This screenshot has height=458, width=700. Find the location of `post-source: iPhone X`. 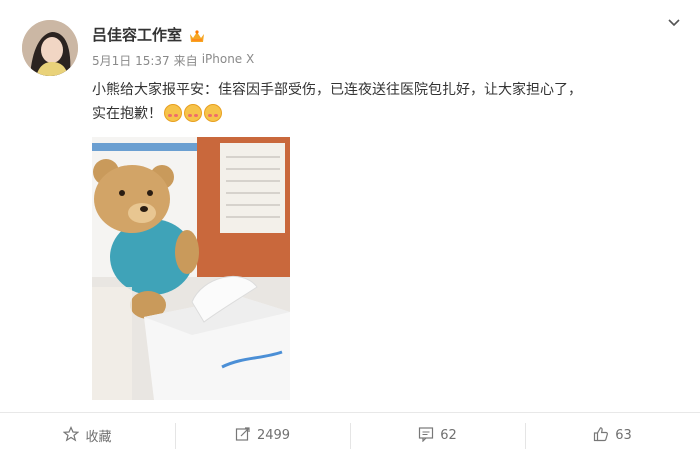

post-source: iPhone X is located at coordinates (228, 59).